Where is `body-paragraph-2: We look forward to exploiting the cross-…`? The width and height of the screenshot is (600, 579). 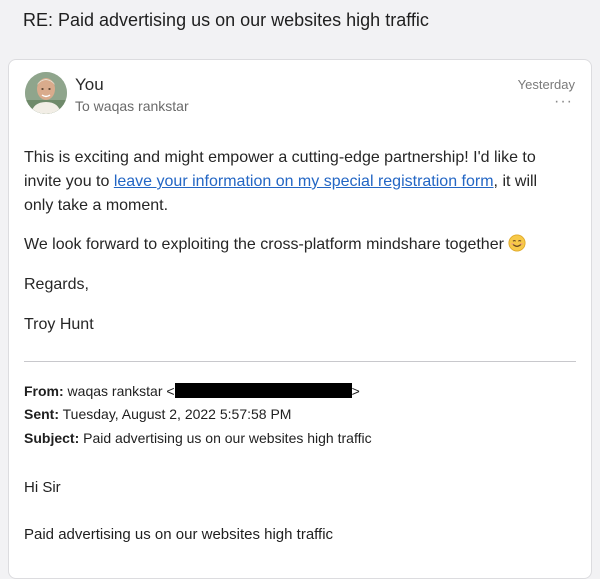 body-paragraph-2: We look forward to exploiting the cross-… is located at coordinates (294, 245).